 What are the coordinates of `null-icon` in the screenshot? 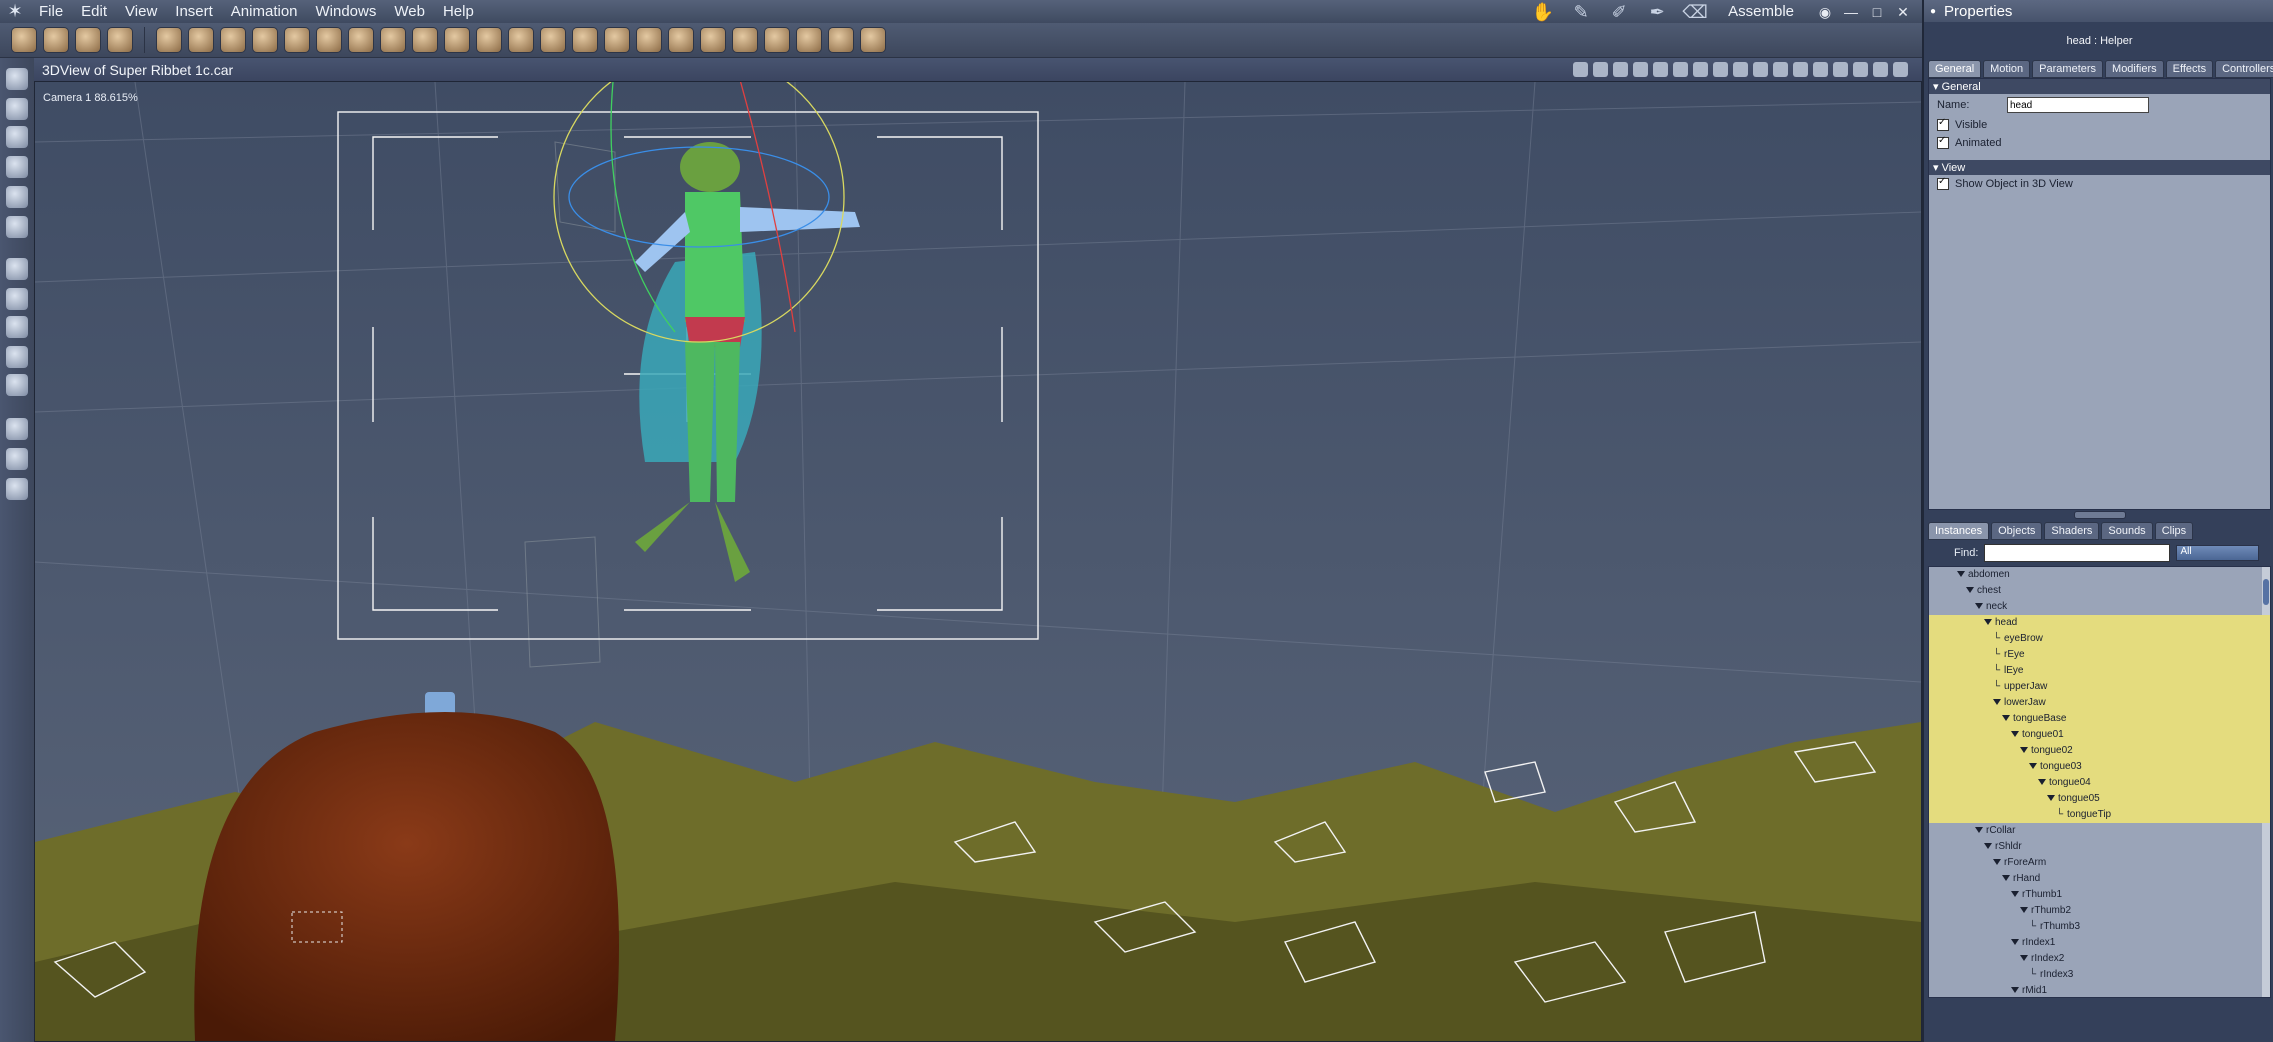 It's located at (809, 40).